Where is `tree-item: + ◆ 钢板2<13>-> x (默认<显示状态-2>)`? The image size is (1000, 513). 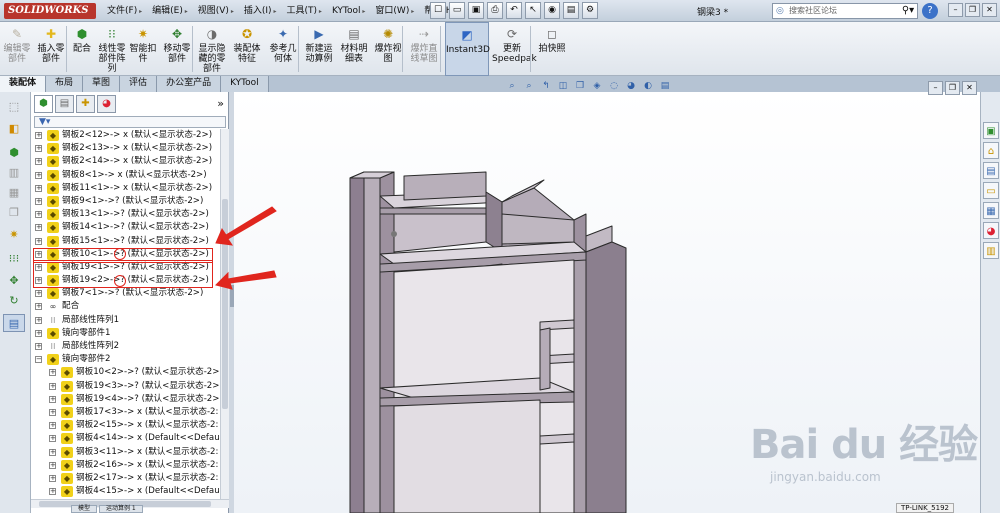
tree-item: + ◆ 钢板2<13>-> x (默认<显示状态-2>) is located at coordinates (125, 148).